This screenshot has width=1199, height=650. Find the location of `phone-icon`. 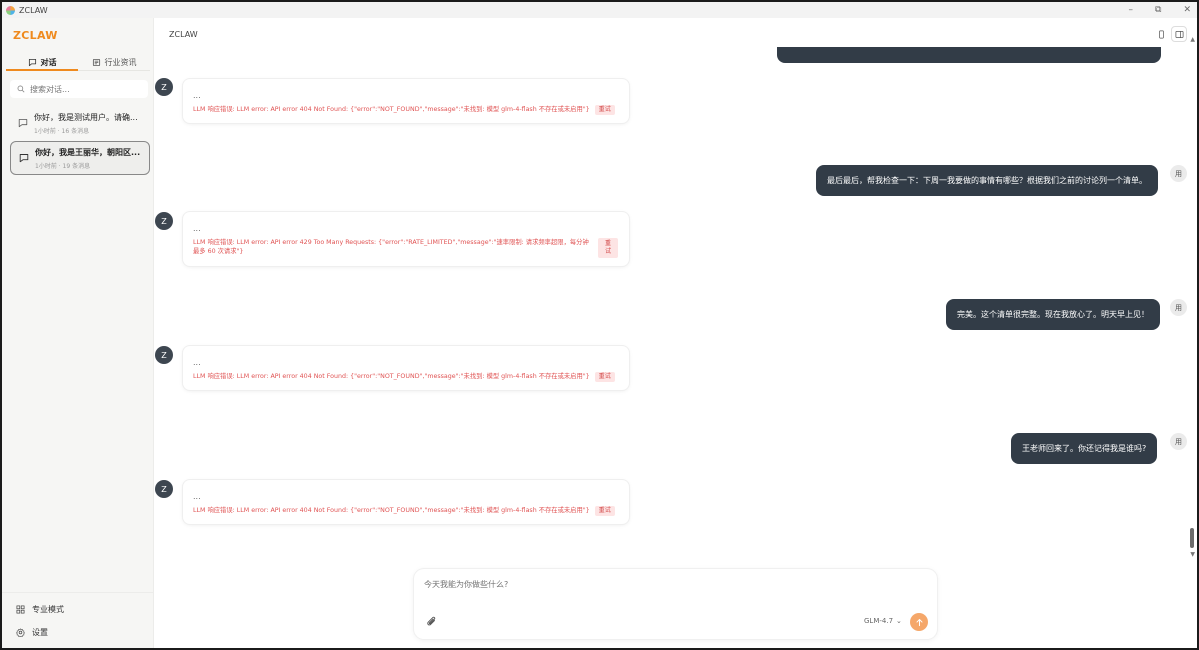

phone-icon is located at coordinates (1161, 34).